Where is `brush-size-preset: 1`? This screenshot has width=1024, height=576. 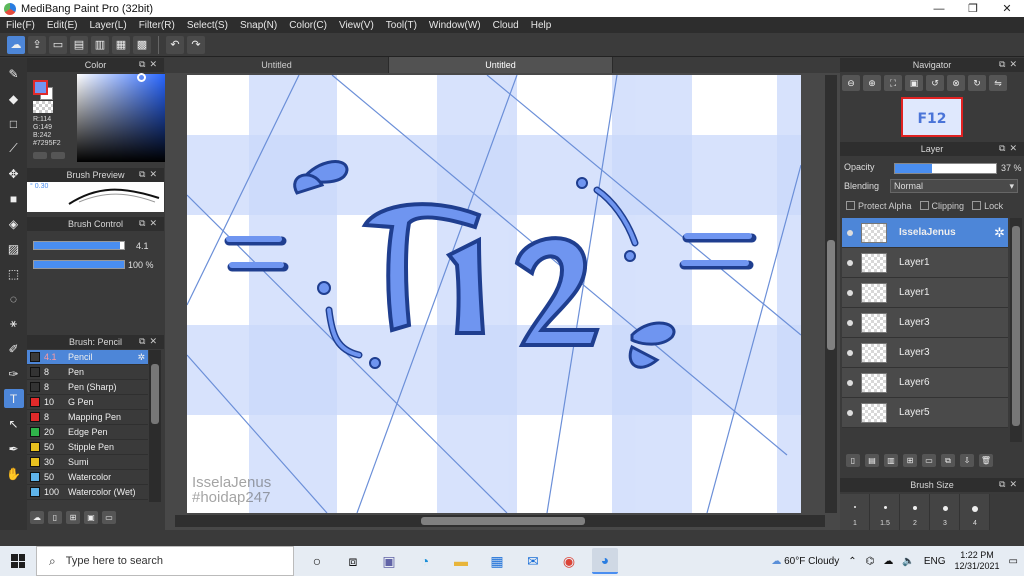
brush-size-preset: 1 is located at coordinates (855, 512).